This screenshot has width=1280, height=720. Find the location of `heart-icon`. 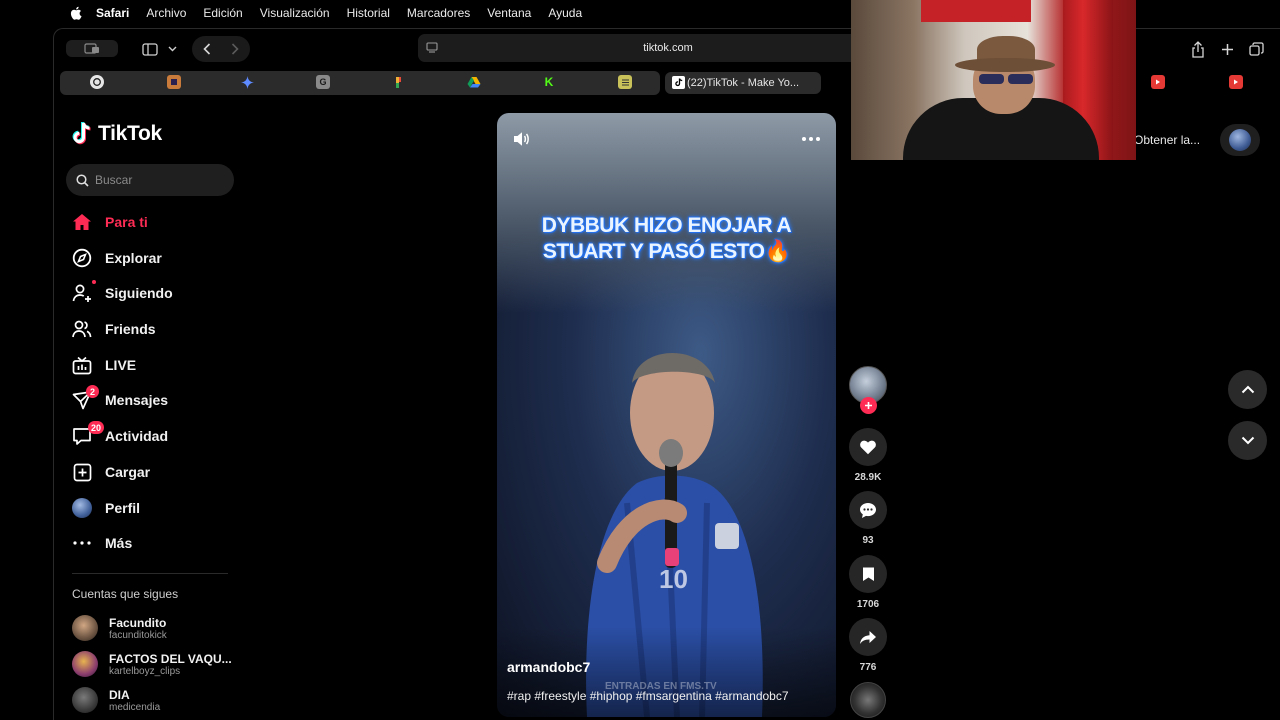

heart-icon is located at coordinates (868, 447).